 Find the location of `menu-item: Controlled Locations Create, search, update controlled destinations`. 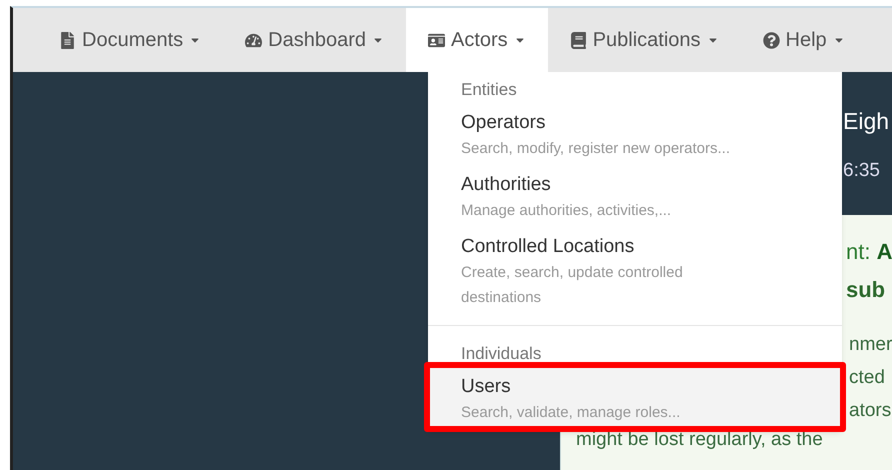

menu-item: Controlled Locations Create, search, update controlled destinations is located at coordinates (635, 269).